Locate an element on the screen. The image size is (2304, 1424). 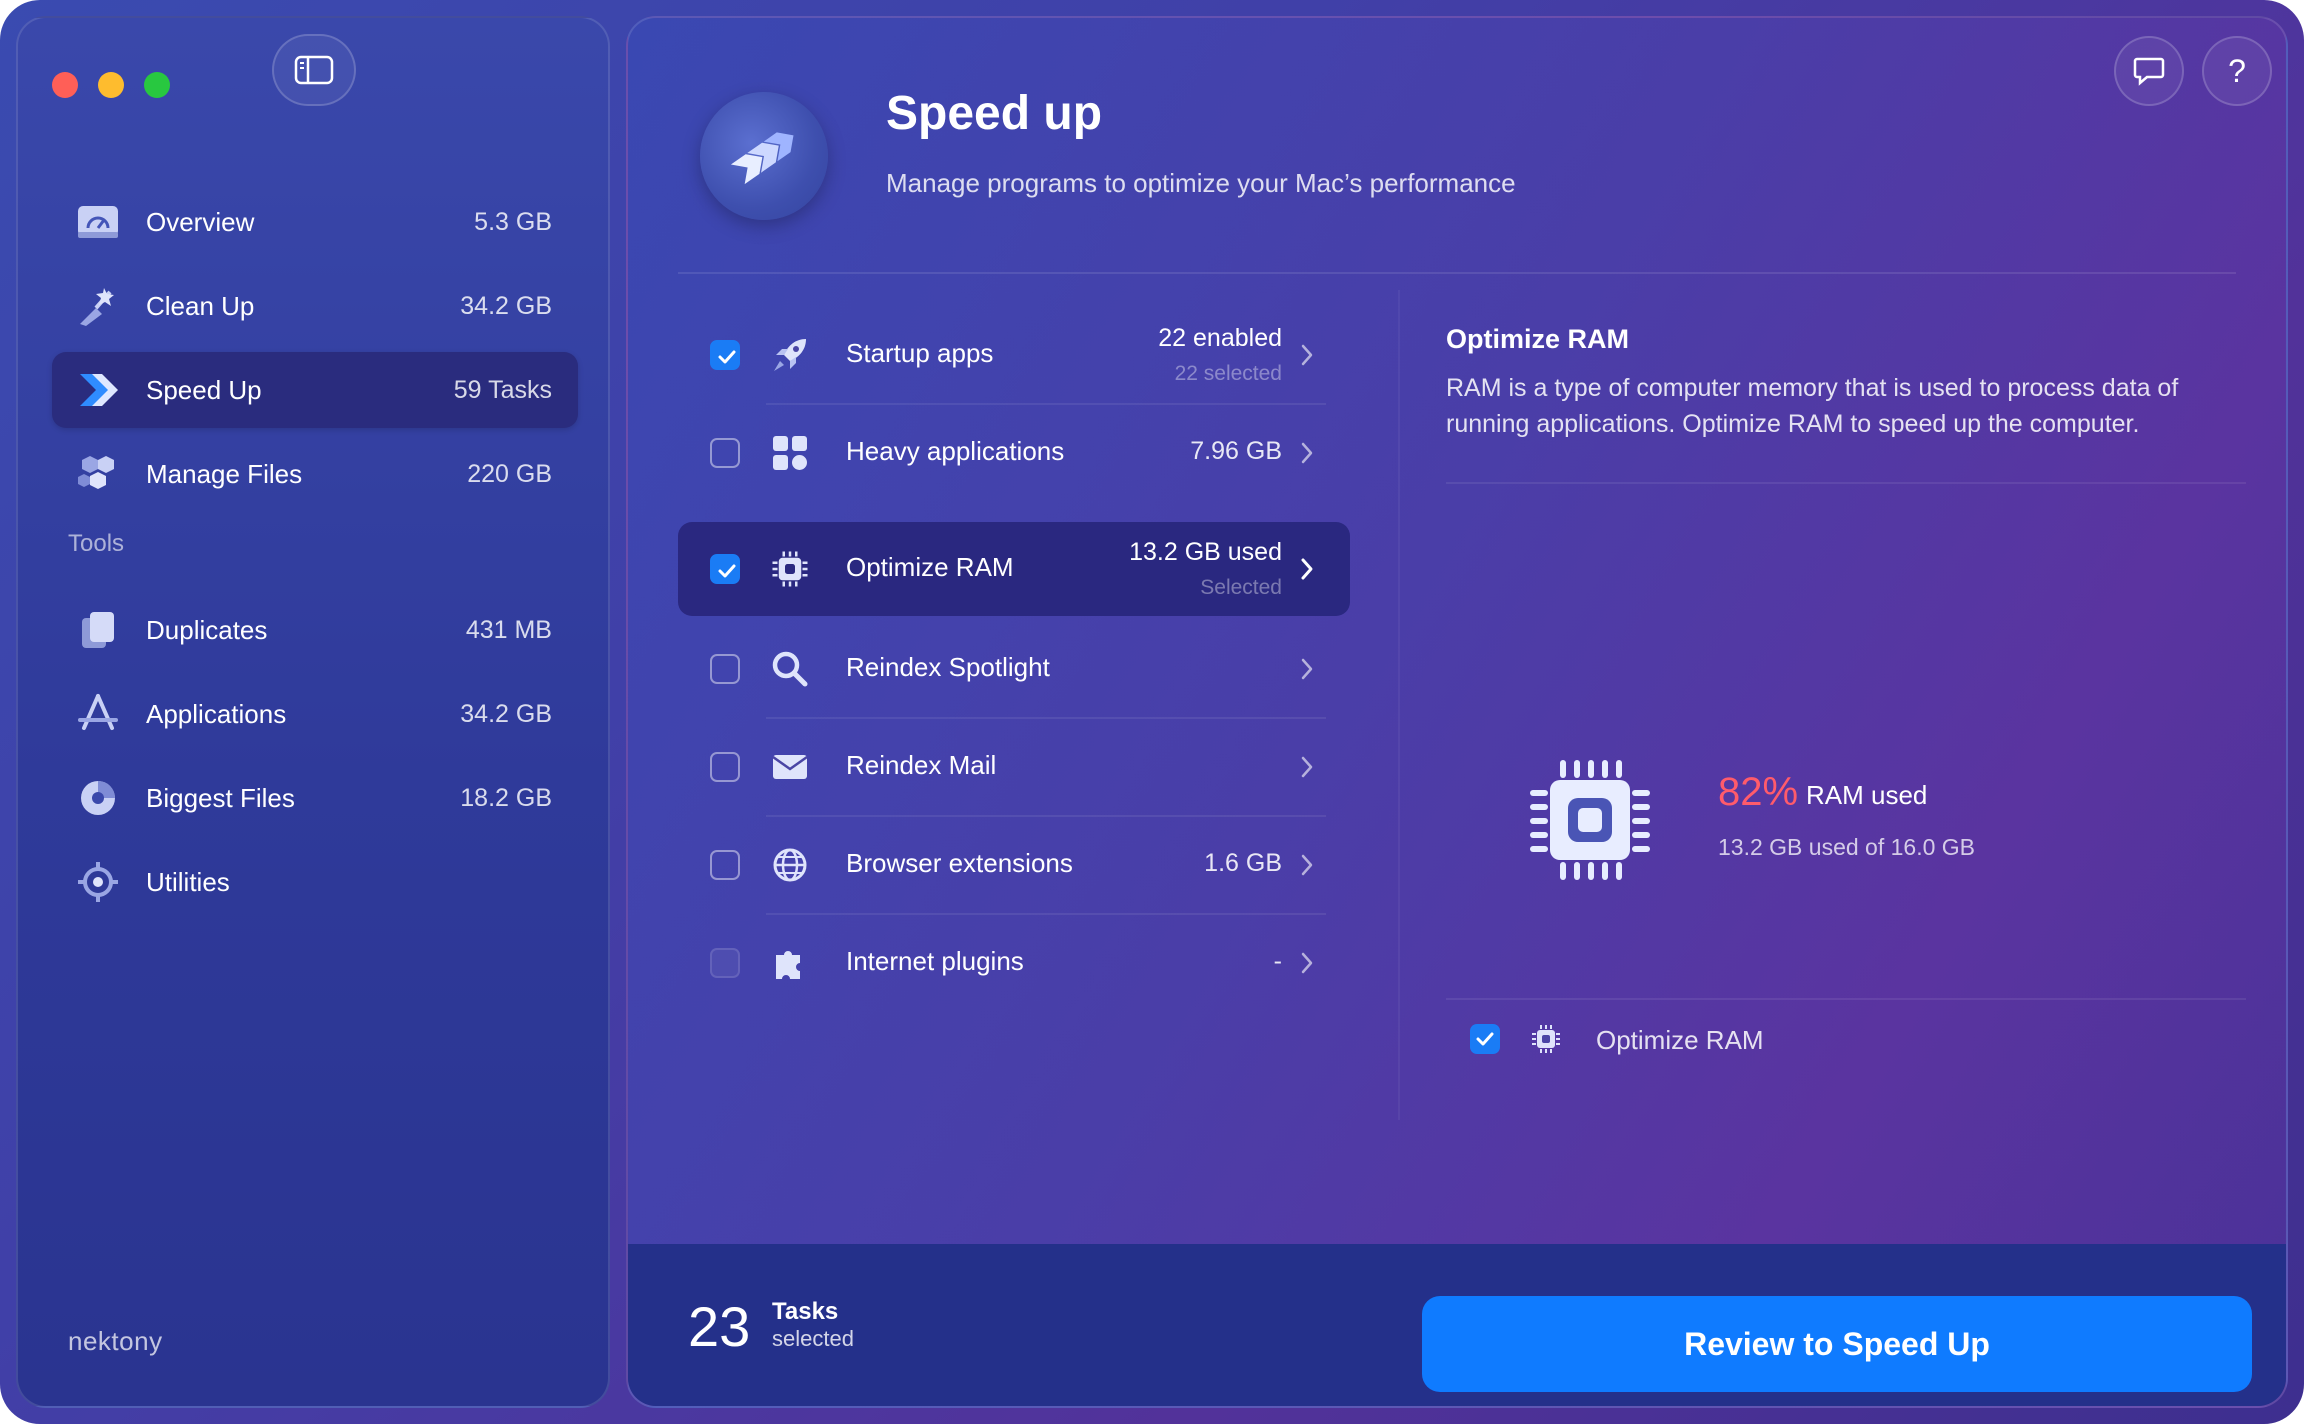
puzzle-icon is located at coordinates (790, 963).